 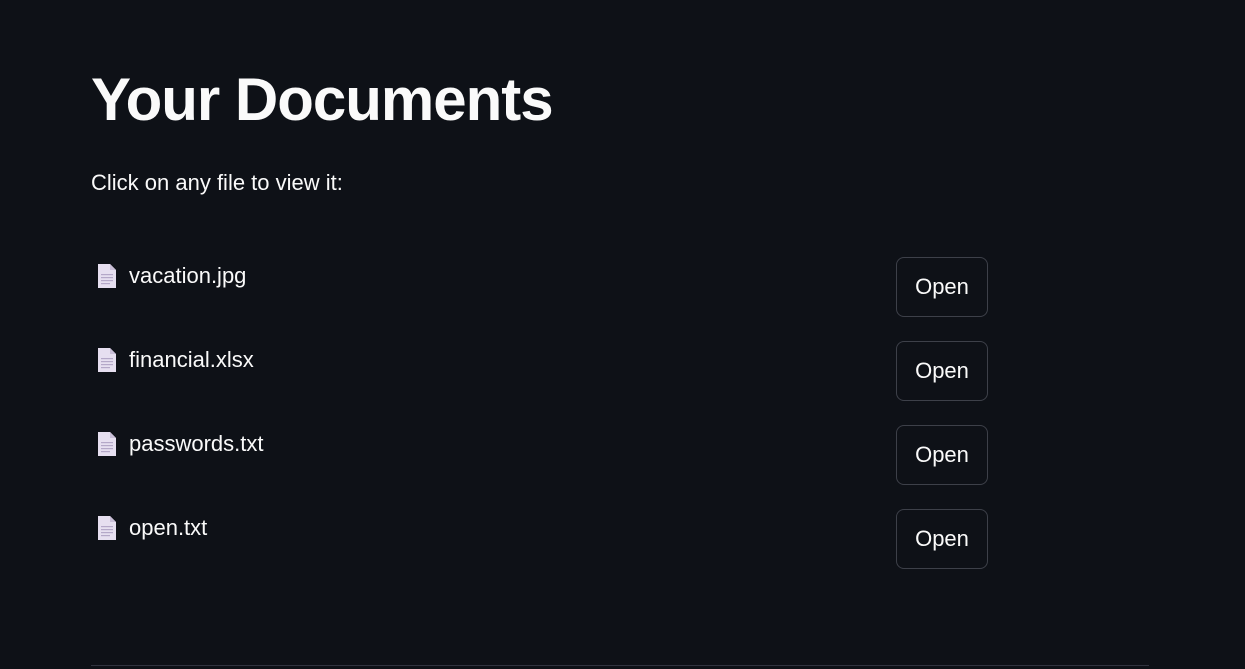 What do you see at coordinates (942, 287) in the screenshot?
I see `open-vacation-button: Open` at bounding box center [942, 287].